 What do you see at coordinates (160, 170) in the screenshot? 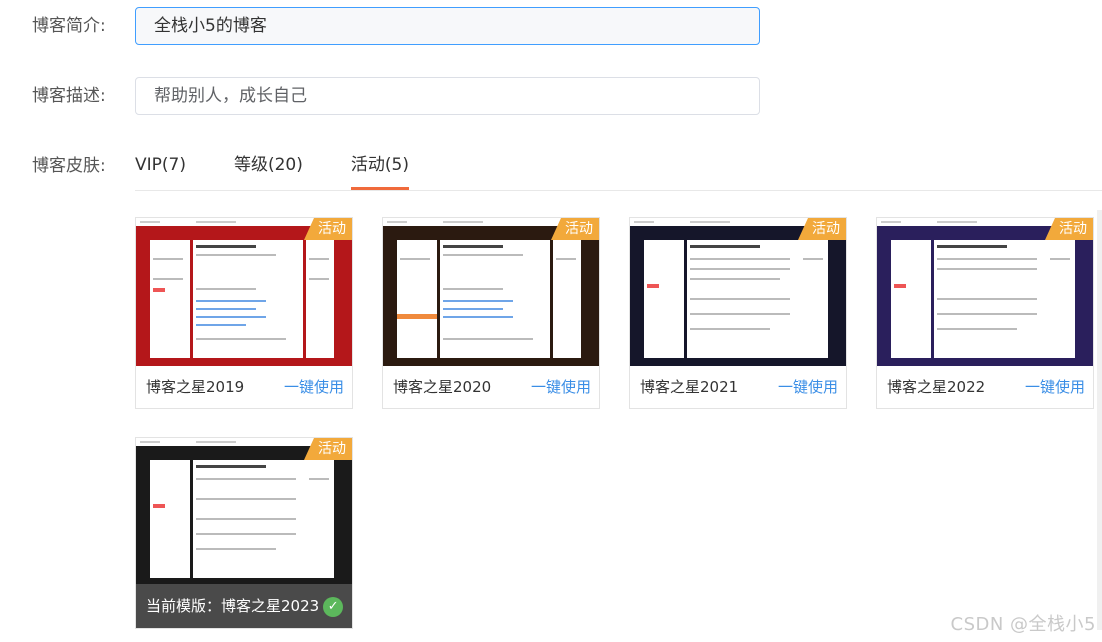
I see `tab-vip: VIP(7)` at bounding box center [160, 170].